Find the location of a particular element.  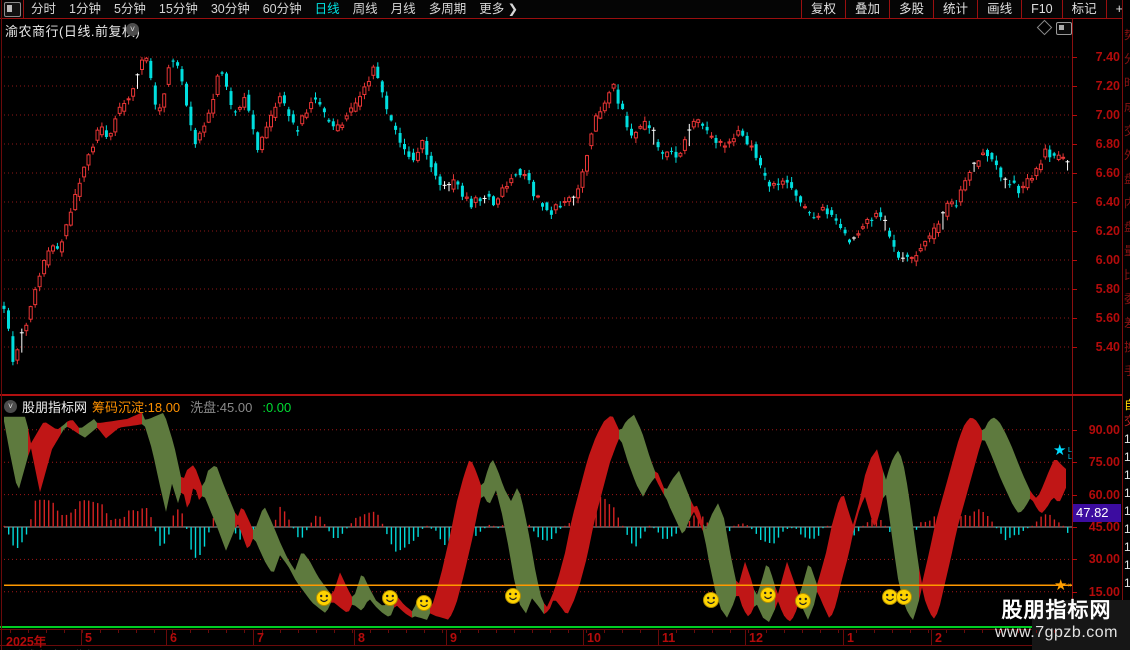

clipped-glyph: 时 is located at coordinates (1127, 84).